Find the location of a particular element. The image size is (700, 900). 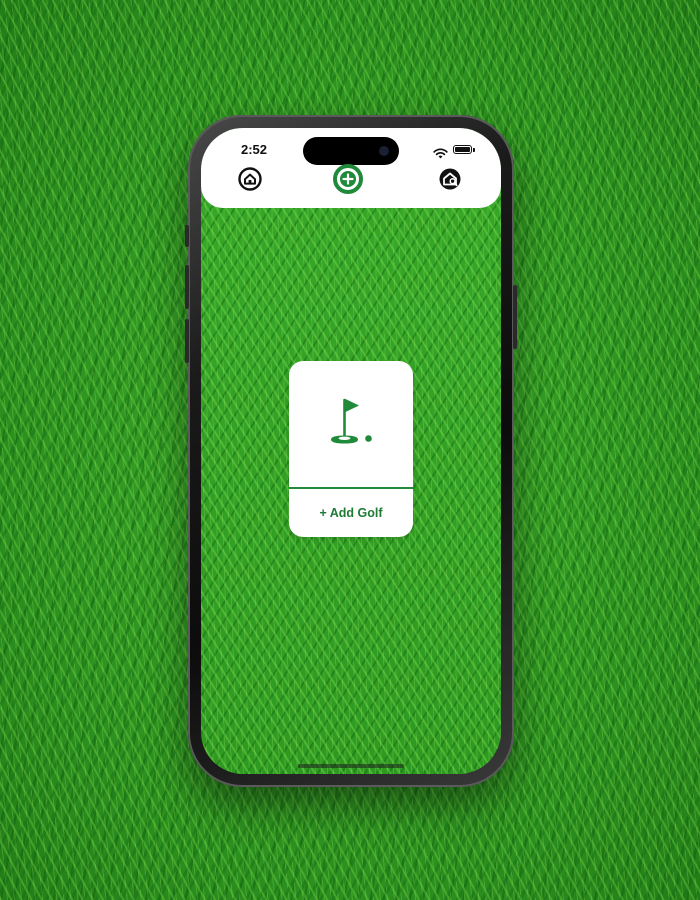

volume-up-button is located at coordinates (187, 287).